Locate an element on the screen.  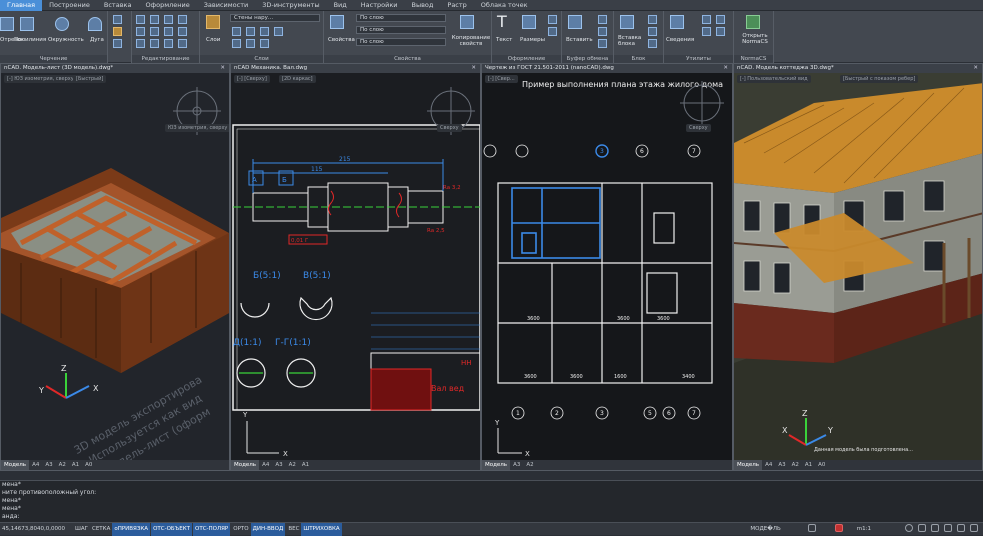
lock-icon is located at coordinates (961, 528).